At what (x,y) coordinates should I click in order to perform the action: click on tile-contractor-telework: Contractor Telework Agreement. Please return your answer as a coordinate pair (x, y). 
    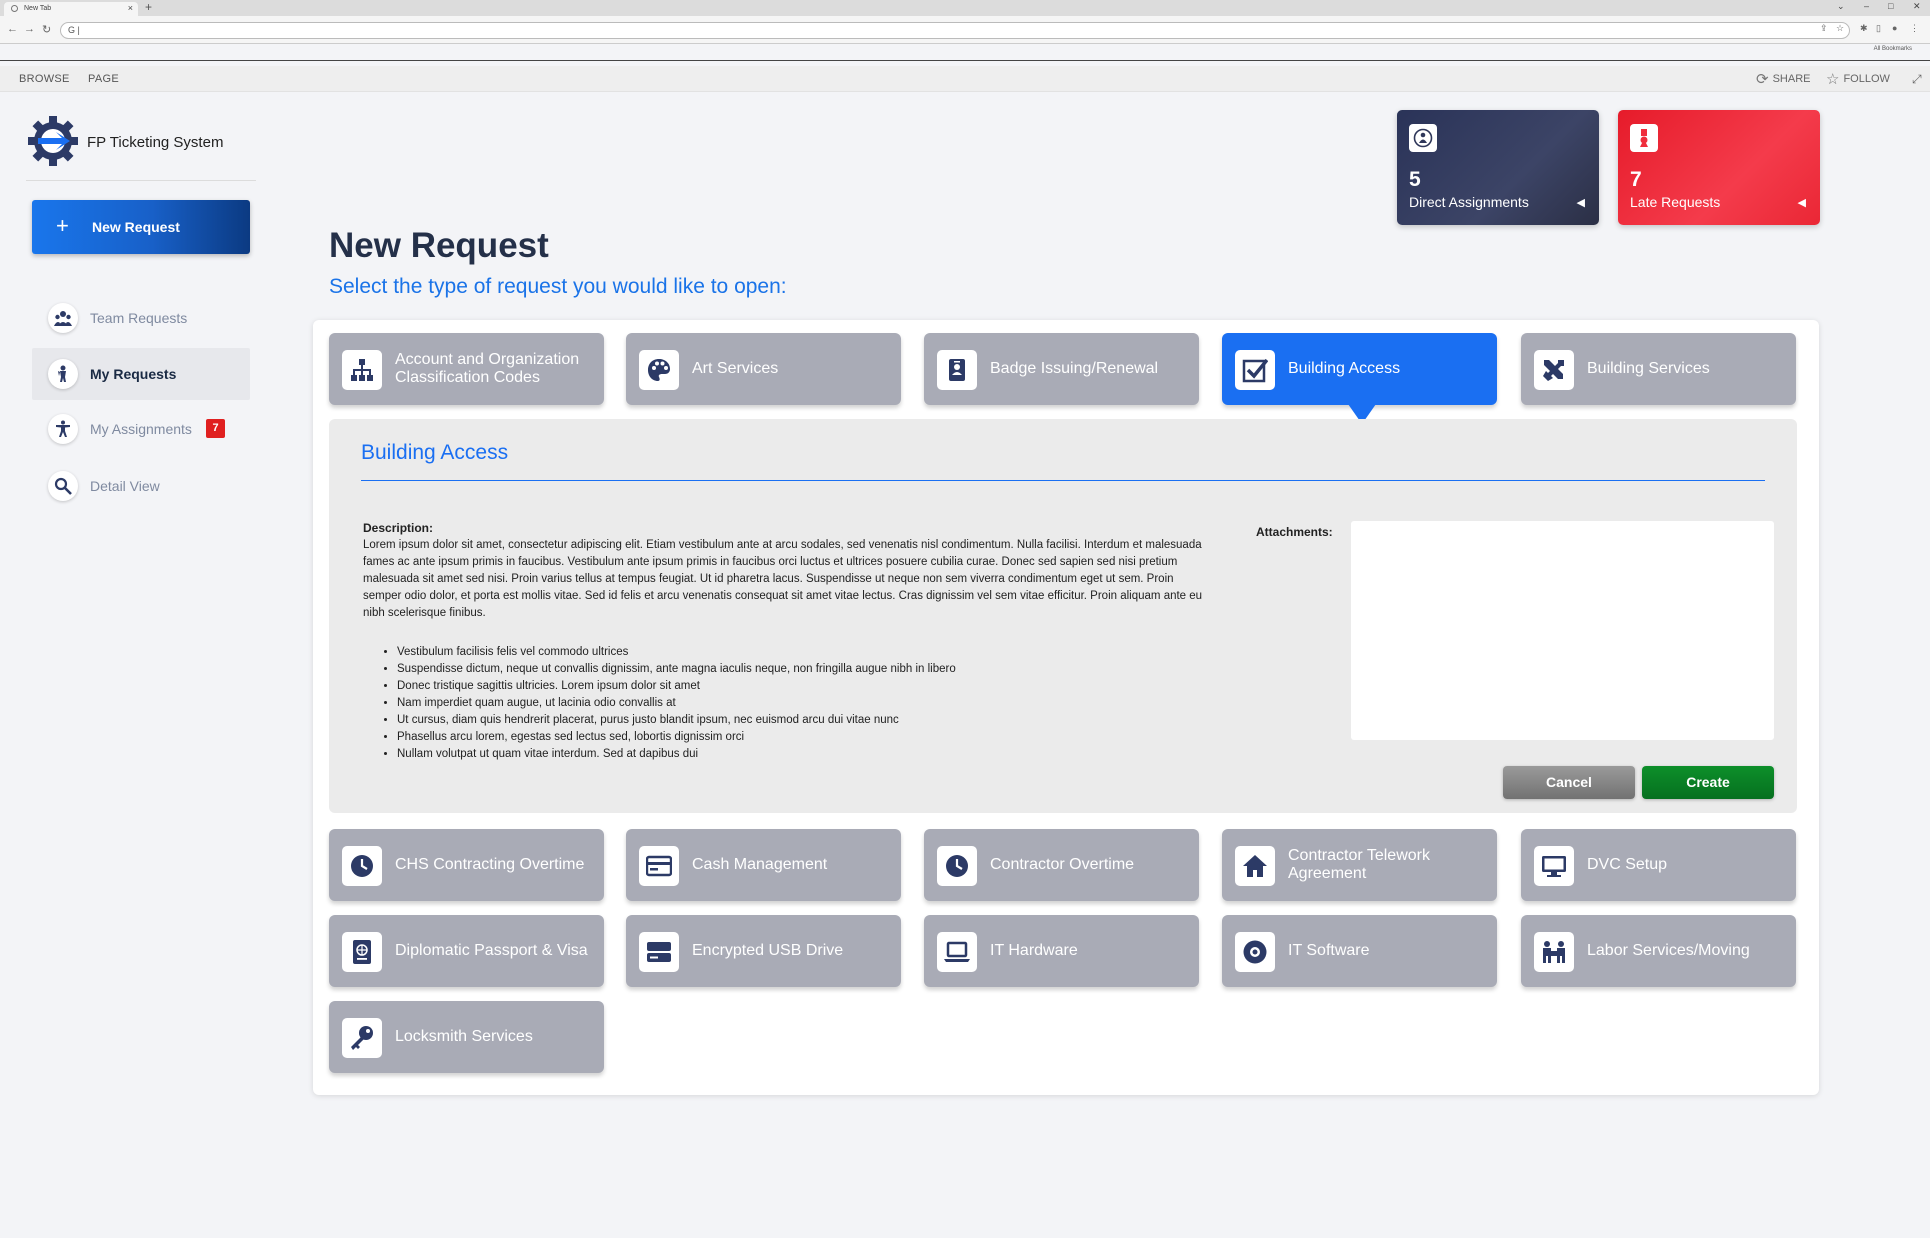
    Looking at the image, I should click on (1359, 865).